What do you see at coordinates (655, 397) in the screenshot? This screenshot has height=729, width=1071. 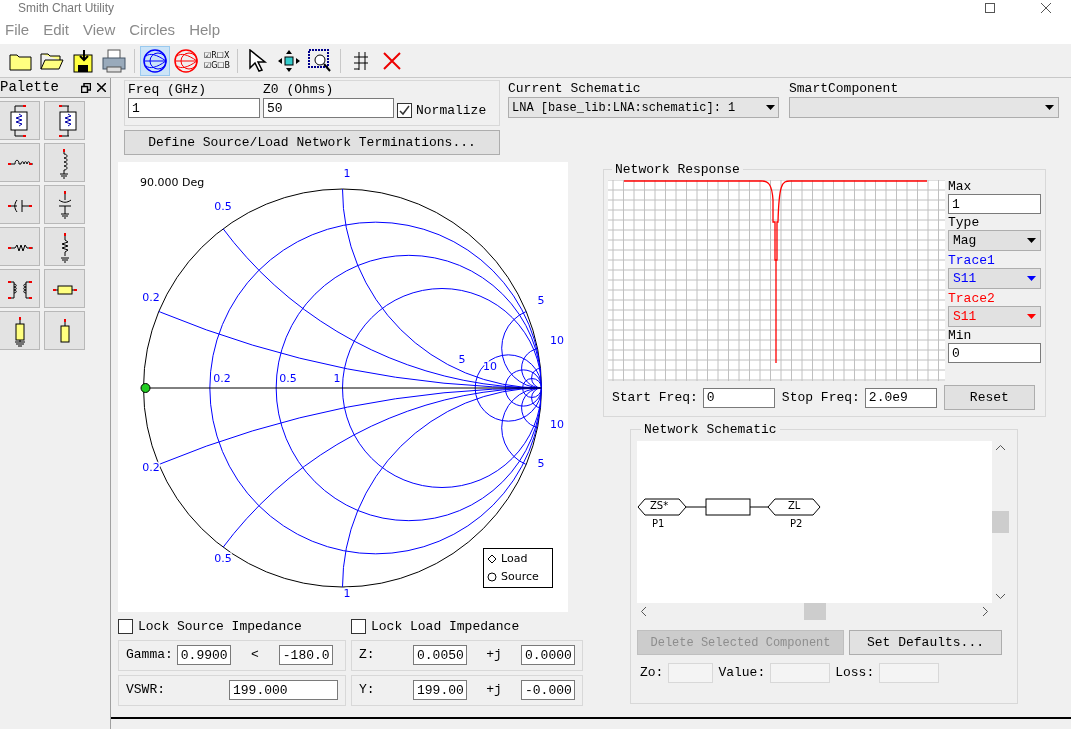 I see `field-label: Start Freq:` at bounding box center [655, 397].